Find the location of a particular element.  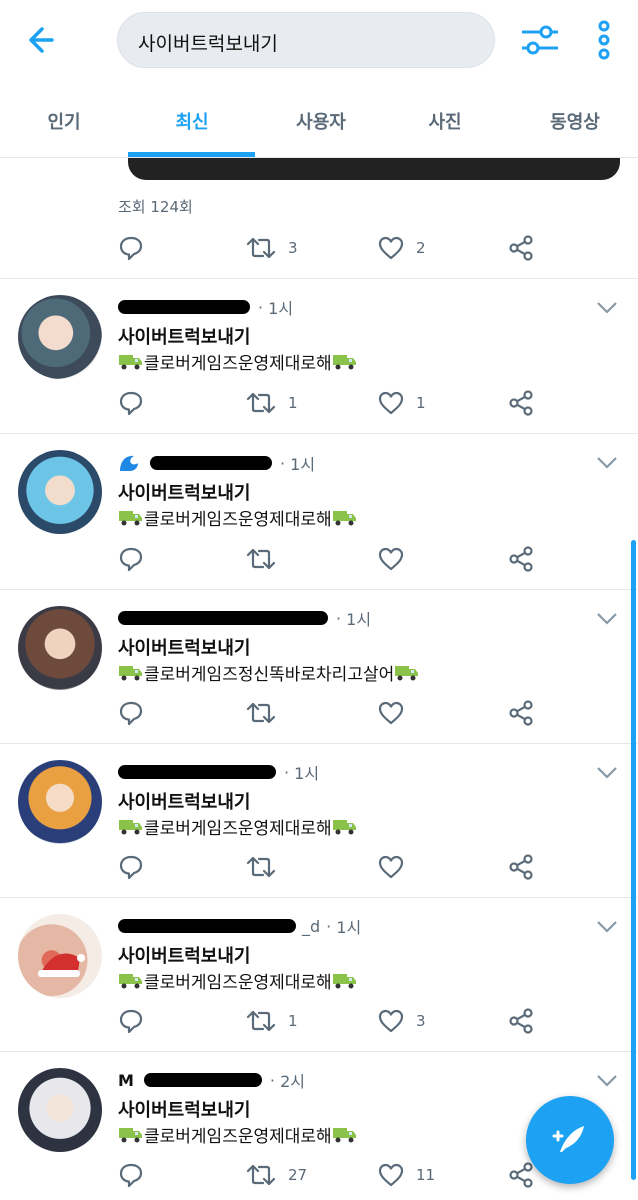

like-button: 2 is located at coordinates (402, 248).